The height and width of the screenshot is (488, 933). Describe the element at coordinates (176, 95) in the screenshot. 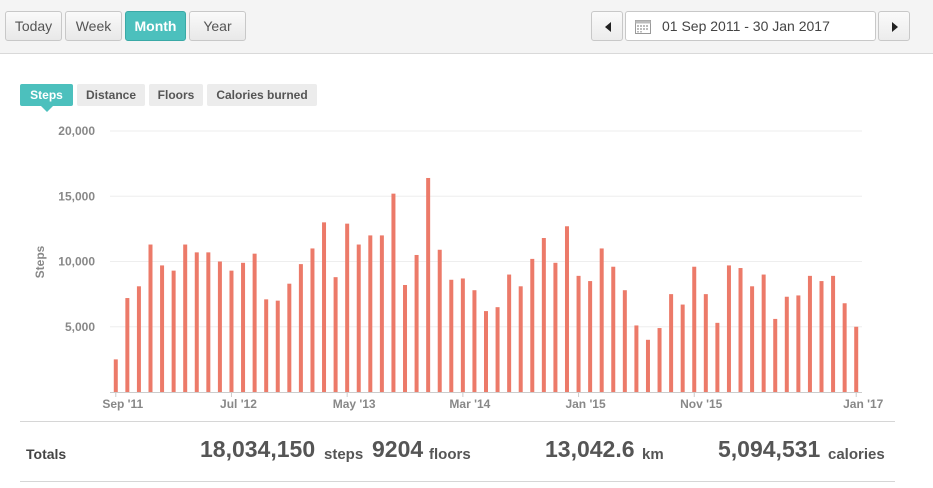

I see `tab-floors: Floors` at that location.